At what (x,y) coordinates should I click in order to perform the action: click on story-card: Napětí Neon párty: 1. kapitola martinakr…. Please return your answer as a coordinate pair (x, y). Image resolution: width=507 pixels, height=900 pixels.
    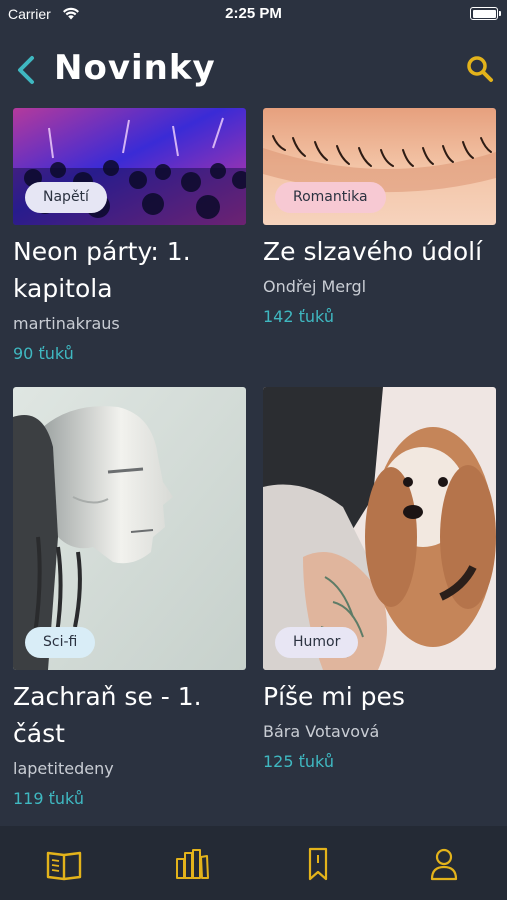
    Looking at the image, I should click on (129, 236).